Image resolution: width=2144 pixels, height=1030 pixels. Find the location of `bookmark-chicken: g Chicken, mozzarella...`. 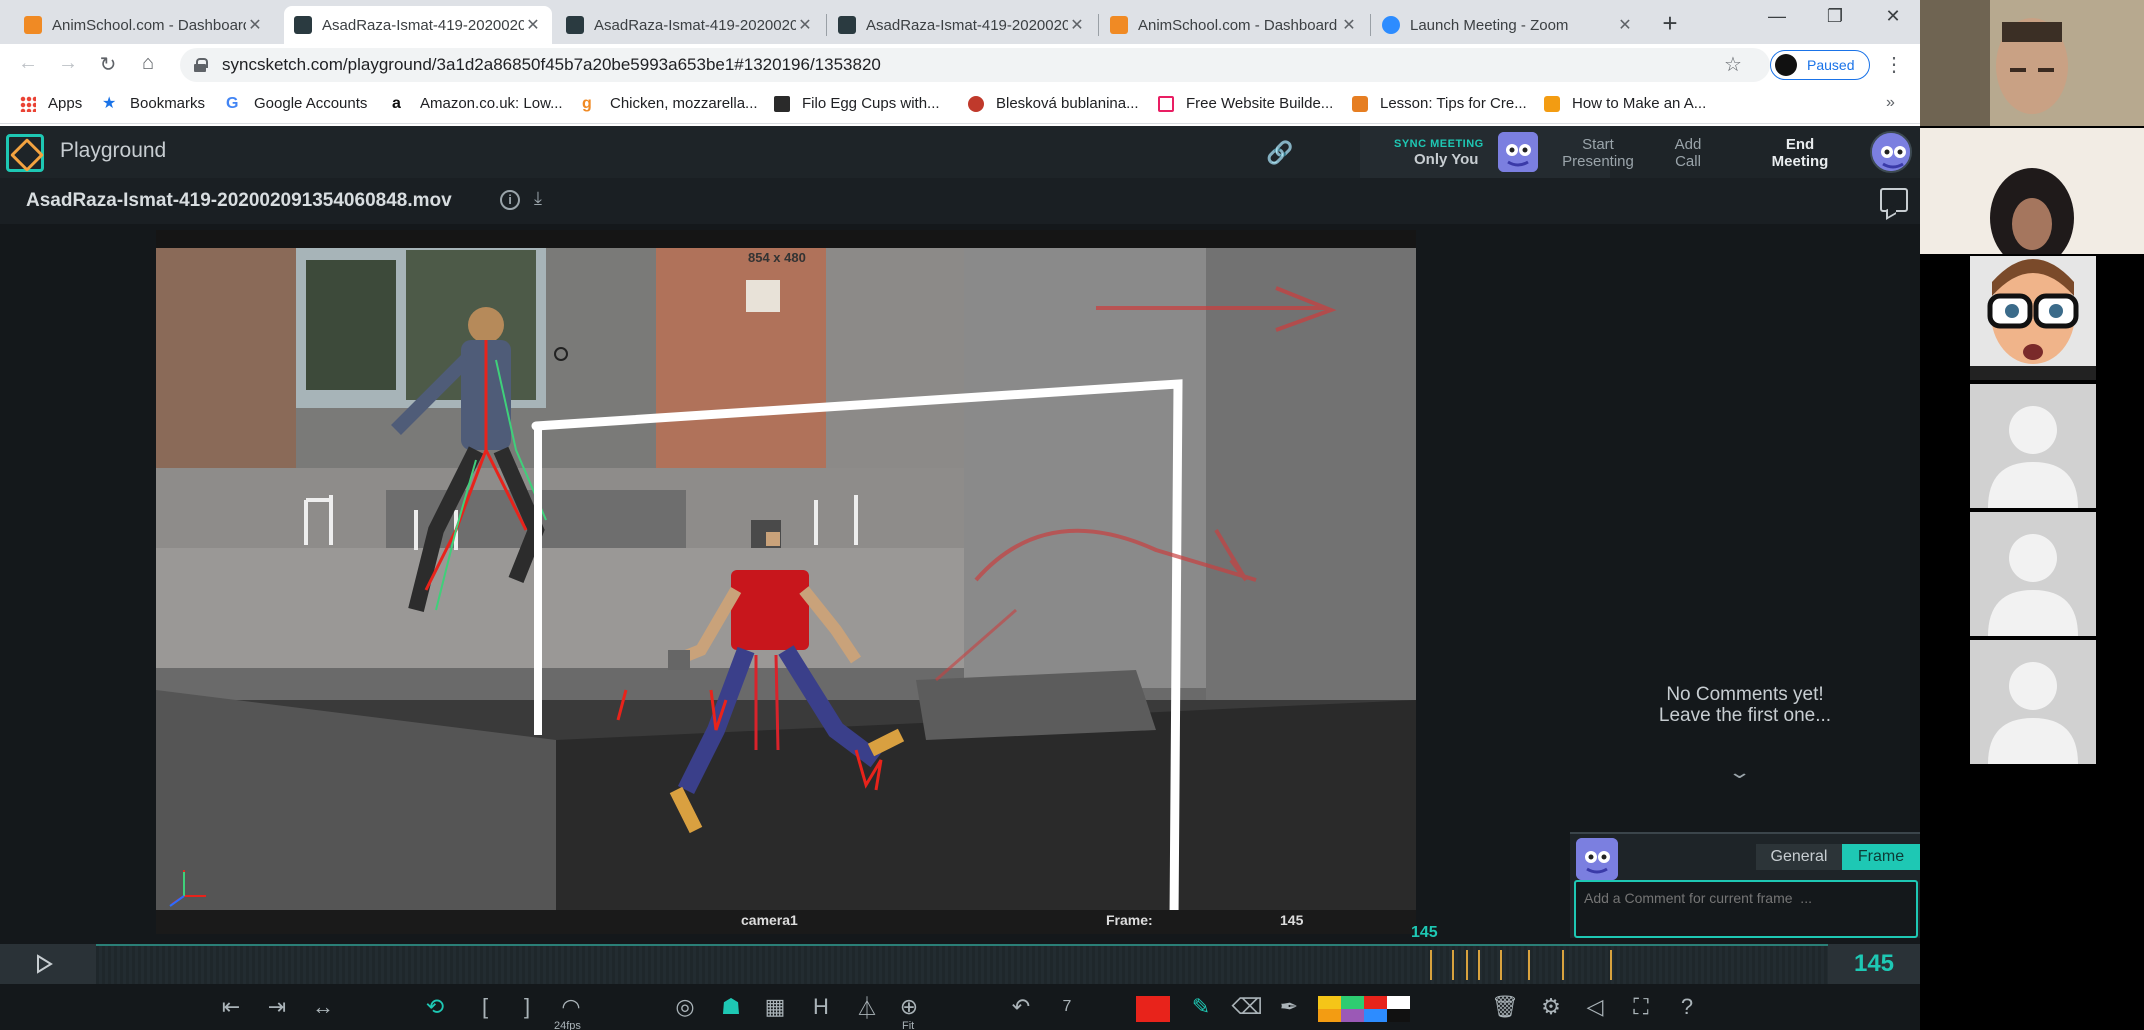

bookmark-chicken: g Chicken, mozzarella... is located at coordinates (670, 103).